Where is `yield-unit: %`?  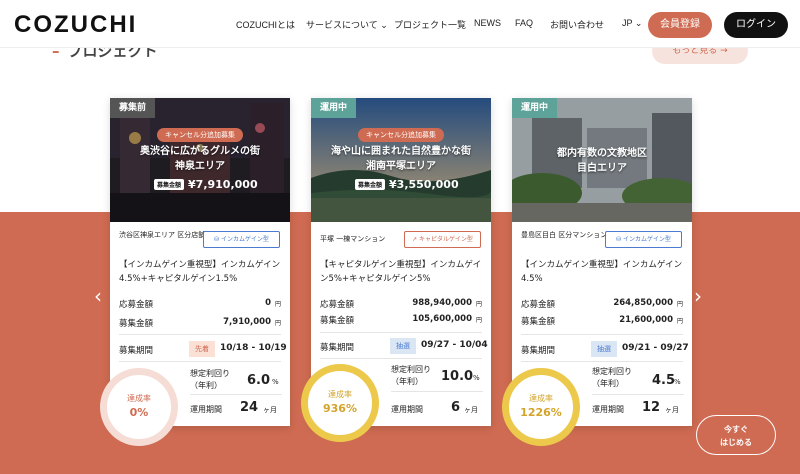 yield-unit: % is located at coordinates (677, 382).